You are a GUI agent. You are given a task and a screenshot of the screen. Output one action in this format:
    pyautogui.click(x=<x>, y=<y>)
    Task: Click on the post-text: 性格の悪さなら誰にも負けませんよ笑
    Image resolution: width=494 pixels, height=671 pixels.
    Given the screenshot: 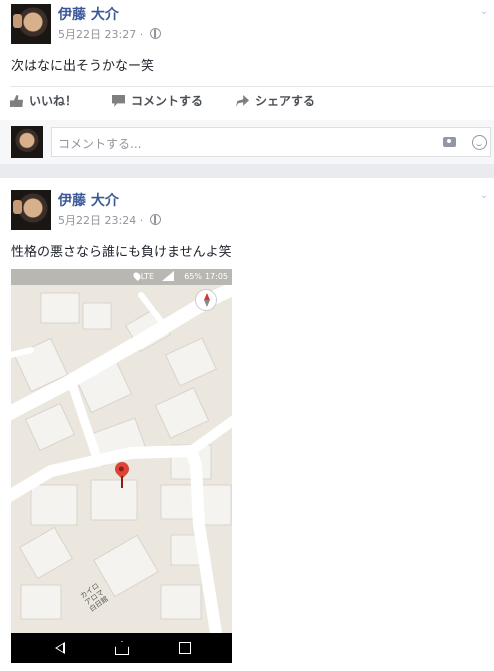 What is the action you would take?
    pyautogui.click(x=121, y=252)
    